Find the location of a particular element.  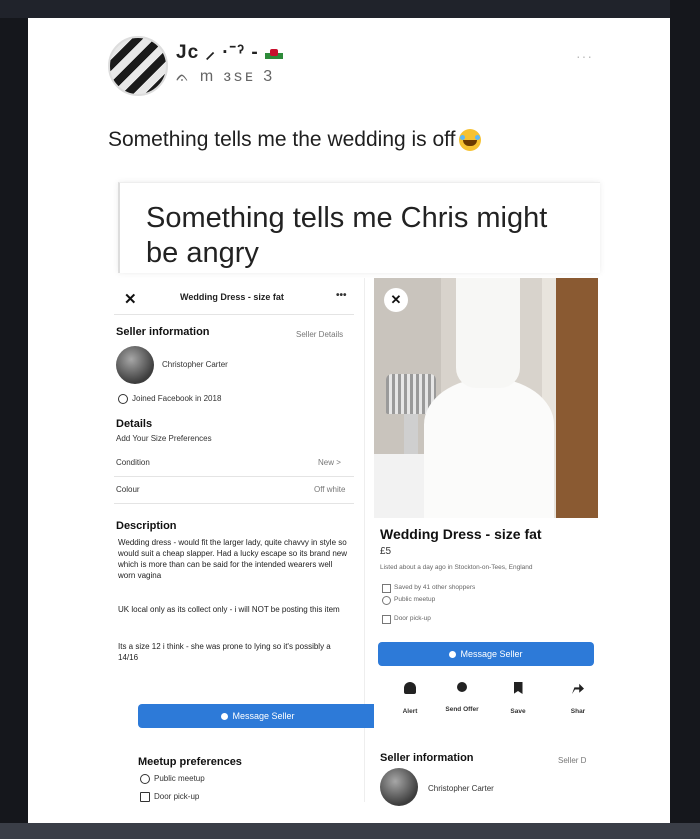

dress-skirt is located at coordinates (489, 448).